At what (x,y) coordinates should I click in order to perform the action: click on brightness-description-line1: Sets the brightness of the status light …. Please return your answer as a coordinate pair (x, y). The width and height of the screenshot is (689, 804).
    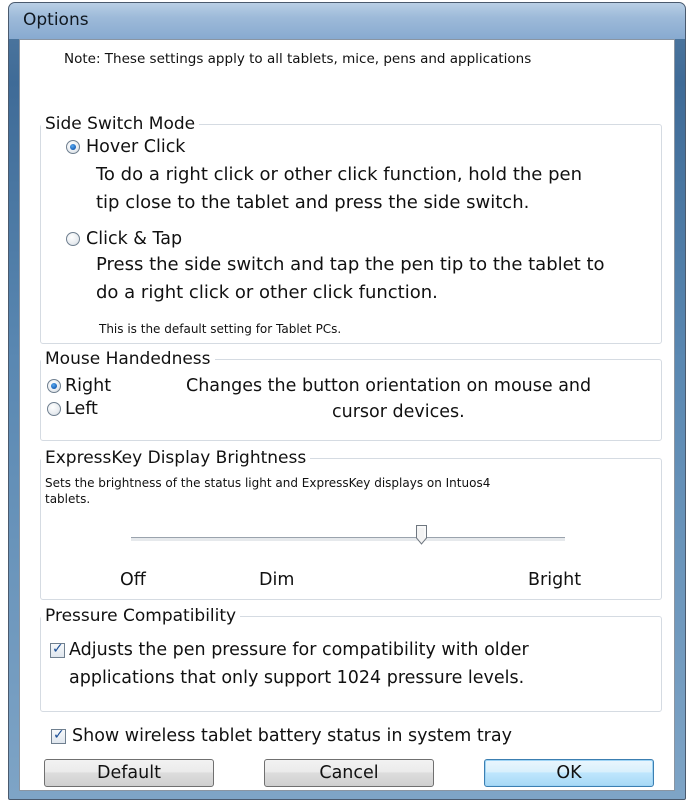
    Looking at the image, I should click on (268, 483).